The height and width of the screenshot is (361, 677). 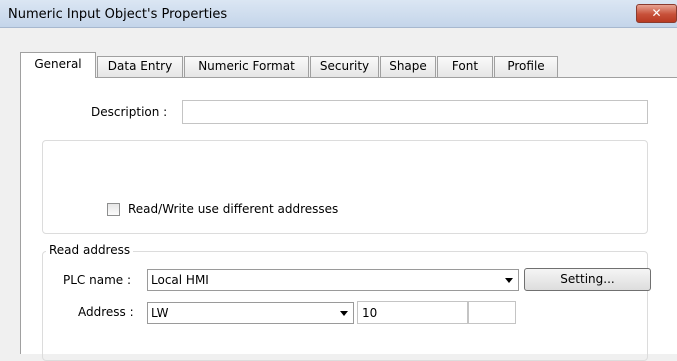 What do you see at coordinates (140, 66) in the screenshot?
I see `tab-data-entry: Data Entry` at bounding box center [140, 66].